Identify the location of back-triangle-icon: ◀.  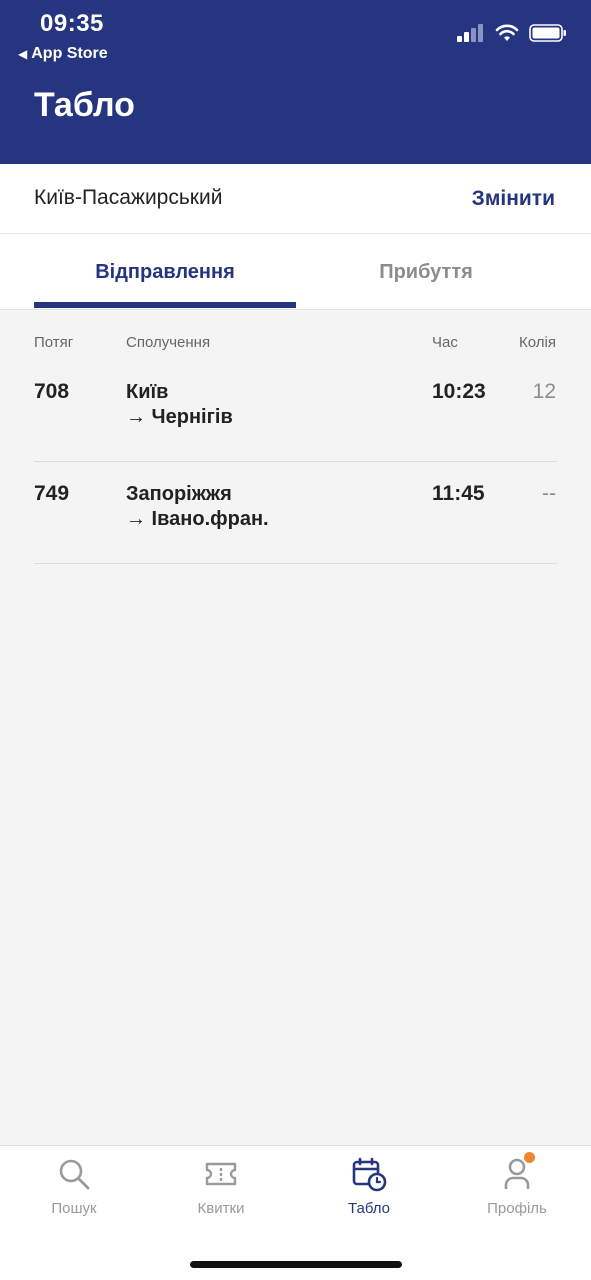
(23, 54).